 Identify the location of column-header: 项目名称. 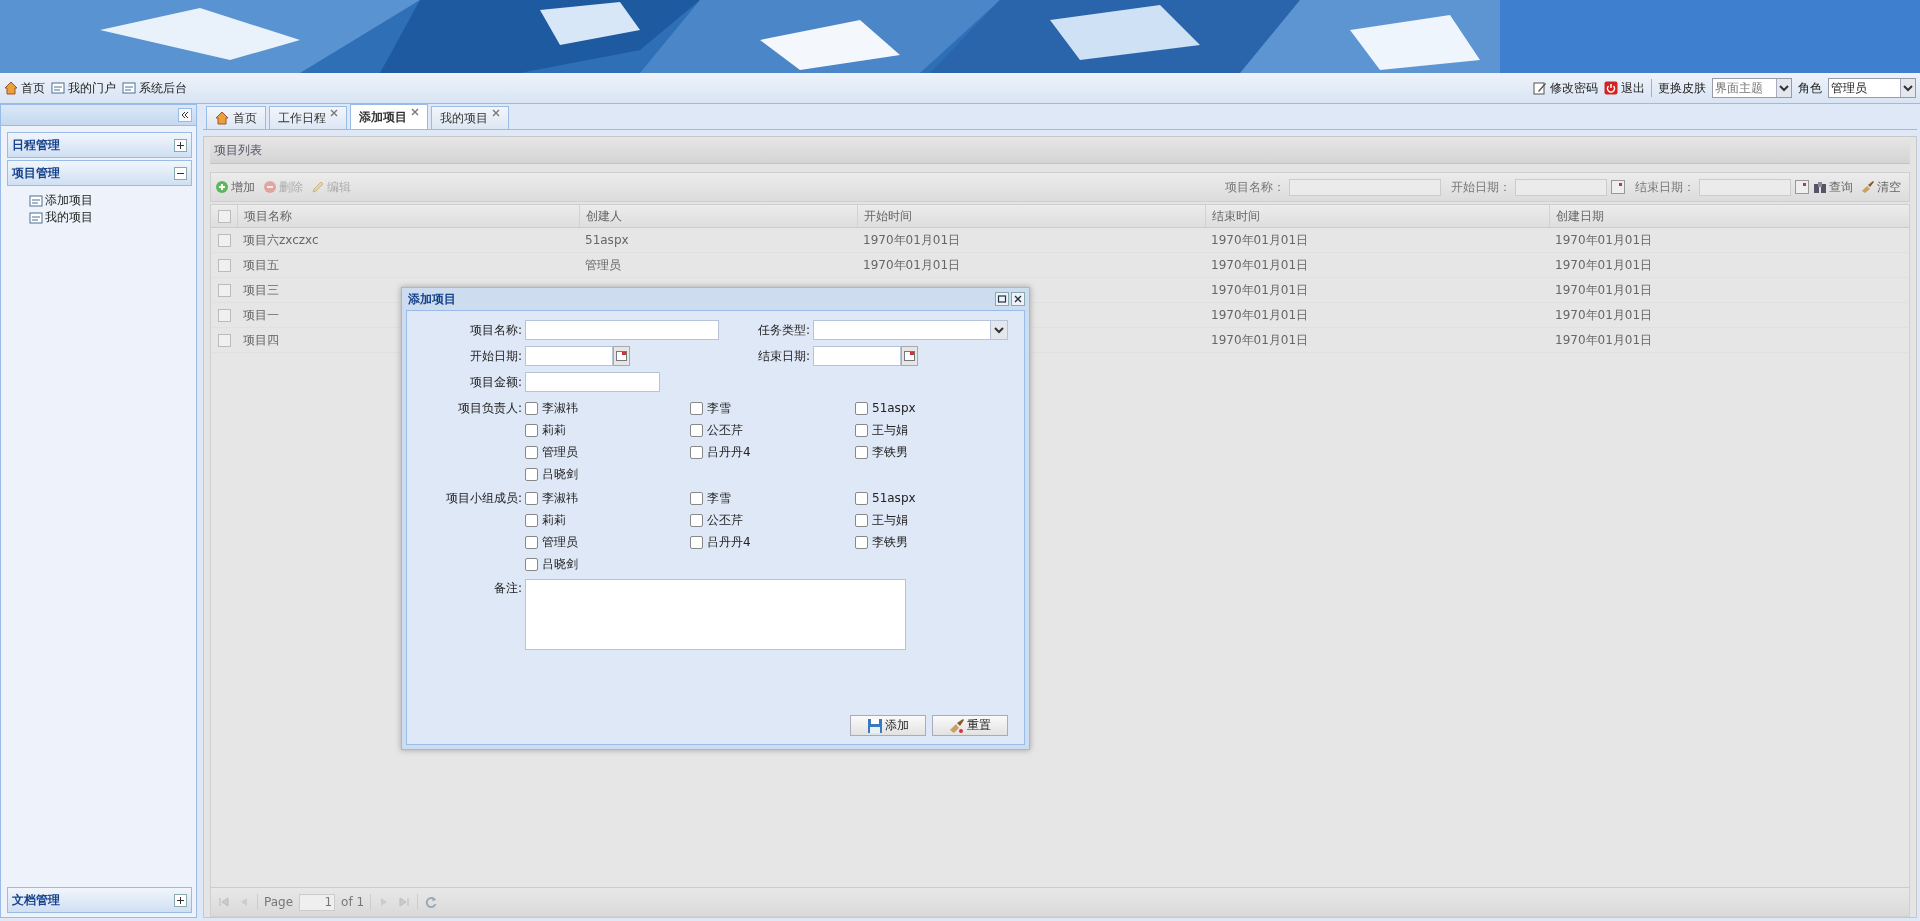
(408, 216).